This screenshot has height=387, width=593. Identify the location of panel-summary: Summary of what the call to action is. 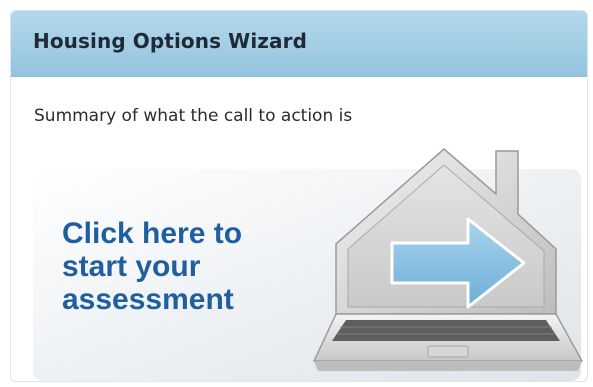
(193, 116).